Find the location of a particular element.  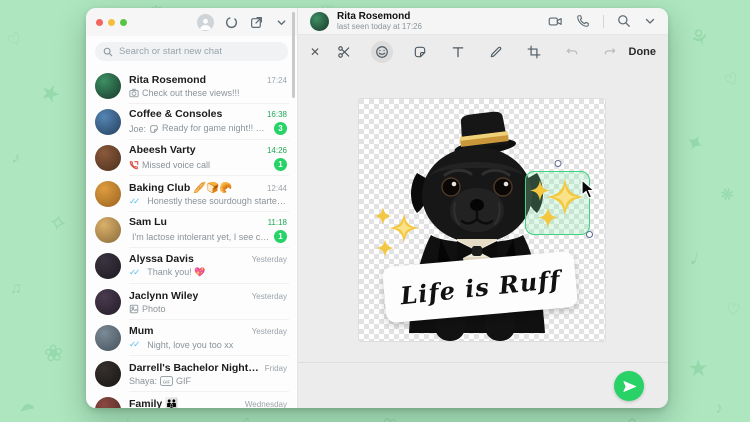

contact-avatar is located at coordinates (319, 21).